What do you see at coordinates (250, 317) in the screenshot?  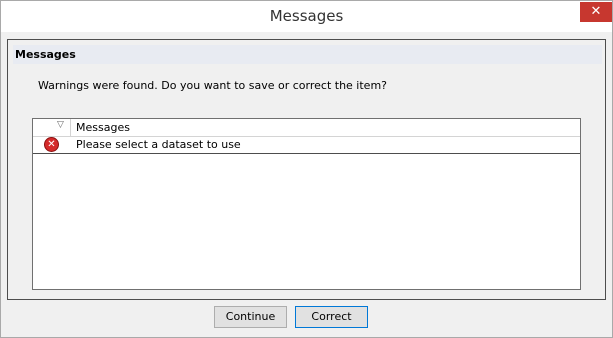 I see `continue-button: Continue` at bounding box center [250, 317].